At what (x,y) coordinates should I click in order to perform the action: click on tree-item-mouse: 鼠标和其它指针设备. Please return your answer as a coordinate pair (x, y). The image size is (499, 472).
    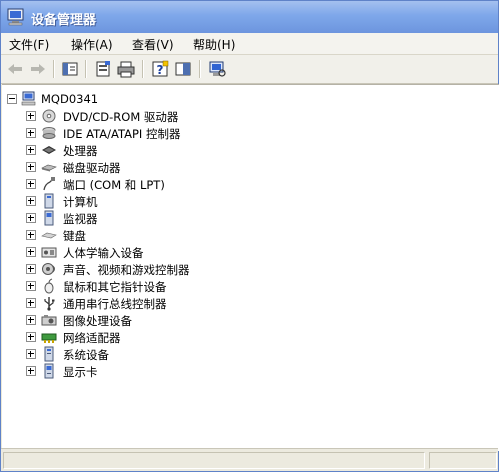
    Looking at the image, I should click on (176, 286).